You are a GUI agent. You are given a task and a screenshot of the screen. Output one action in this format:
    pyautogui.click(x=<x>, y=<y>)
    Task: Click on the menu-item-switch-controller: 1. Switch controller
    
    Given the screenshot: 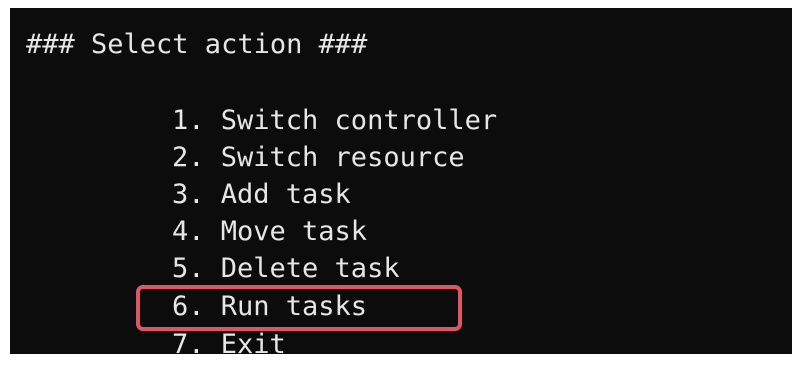 What is the action you would take?
    pyautogui.click(x=334, y=120)
    